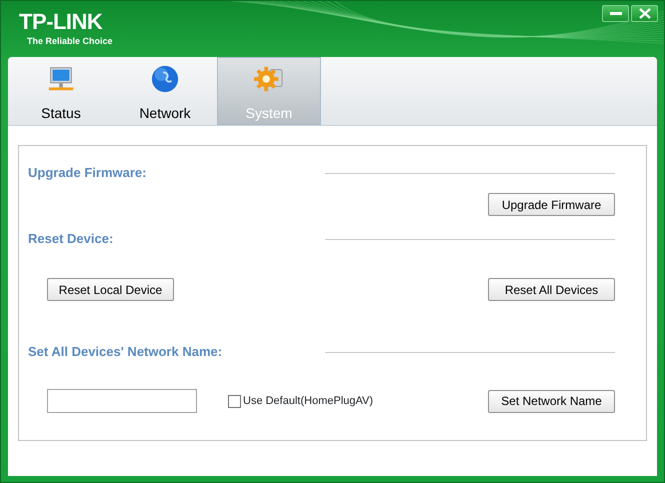 The image size is (665, 483). What do you see at coordinates (122, 401) in the screenshot?
I see `network-name-field` at bounding box center [122, 401].